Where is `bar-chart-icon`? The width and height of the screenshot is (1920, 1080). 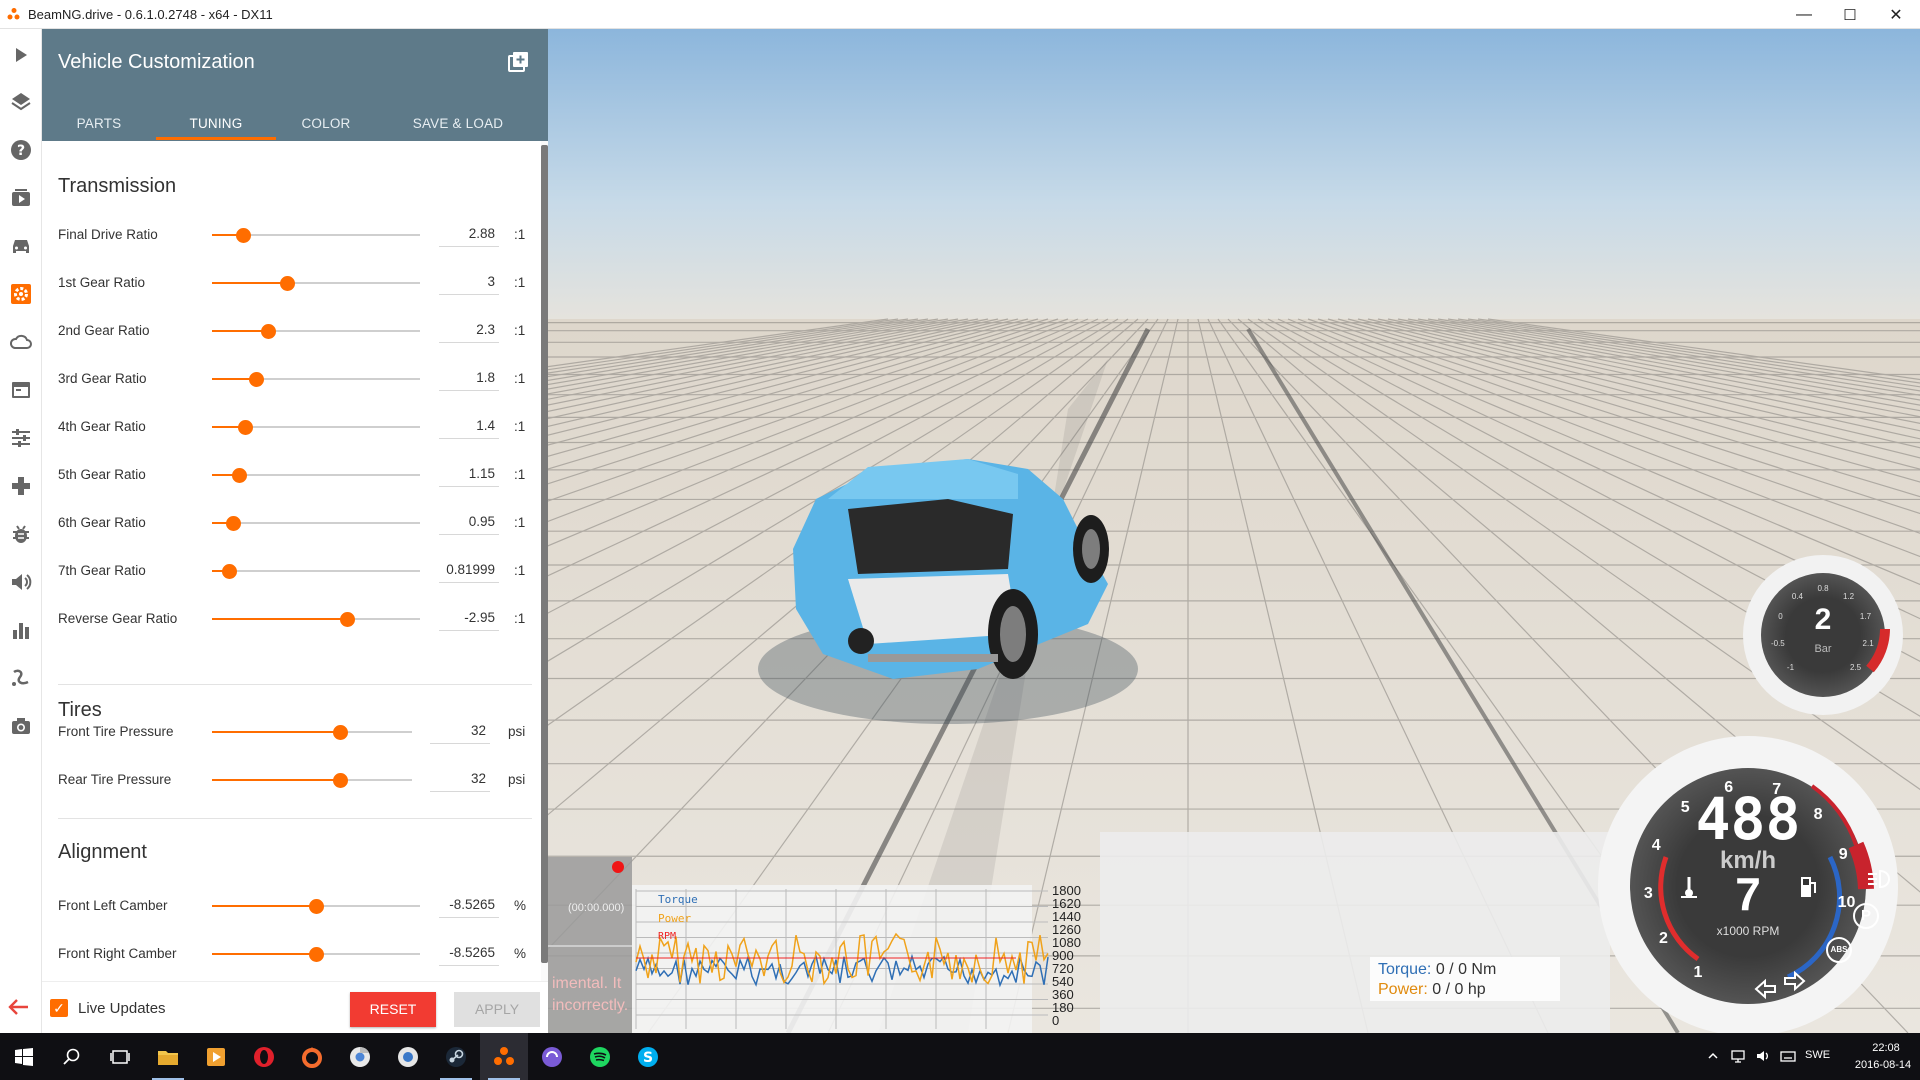 bar-chart-icon is located at coordinates (21, 630).